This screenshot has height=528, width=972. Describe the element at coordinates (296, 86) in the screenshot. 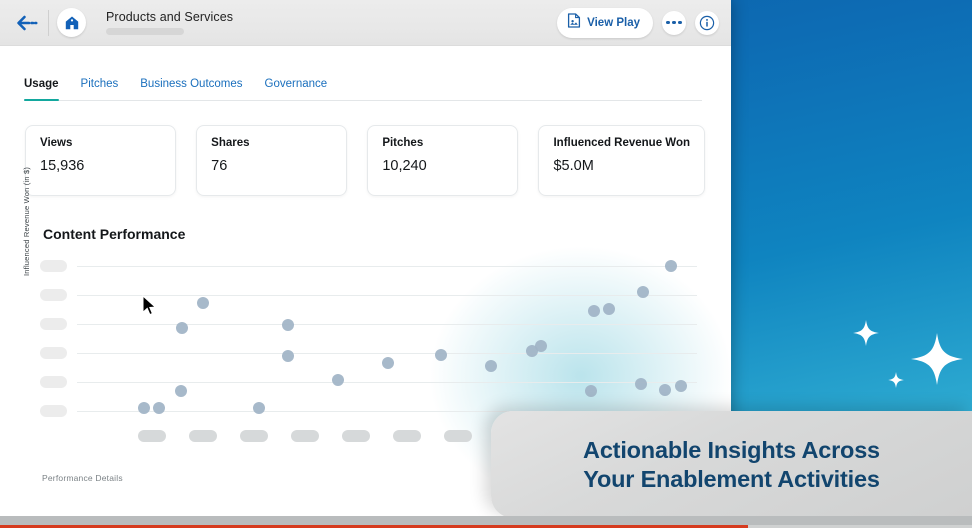

I see `tab-governance: Governance` at that location.